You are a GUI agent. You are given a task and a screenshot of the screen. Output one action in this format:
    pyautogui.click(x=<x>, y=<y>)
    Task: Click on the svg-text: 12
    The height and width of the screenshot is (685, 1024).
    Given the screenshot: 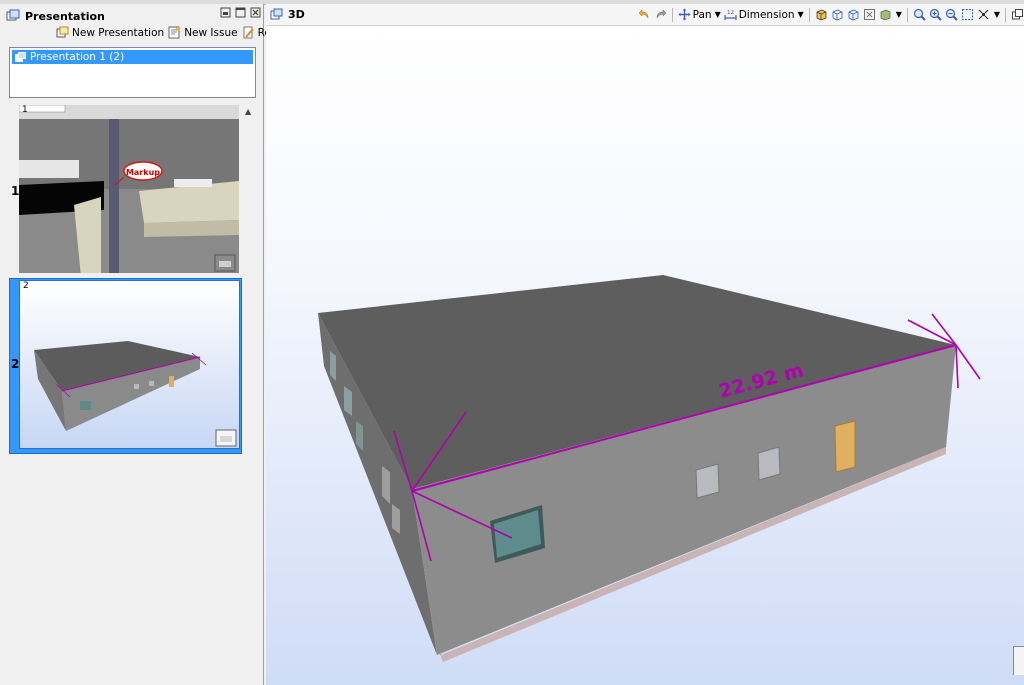 What is the action you would take?
    pyautogui.click(x=730, y=13)
    